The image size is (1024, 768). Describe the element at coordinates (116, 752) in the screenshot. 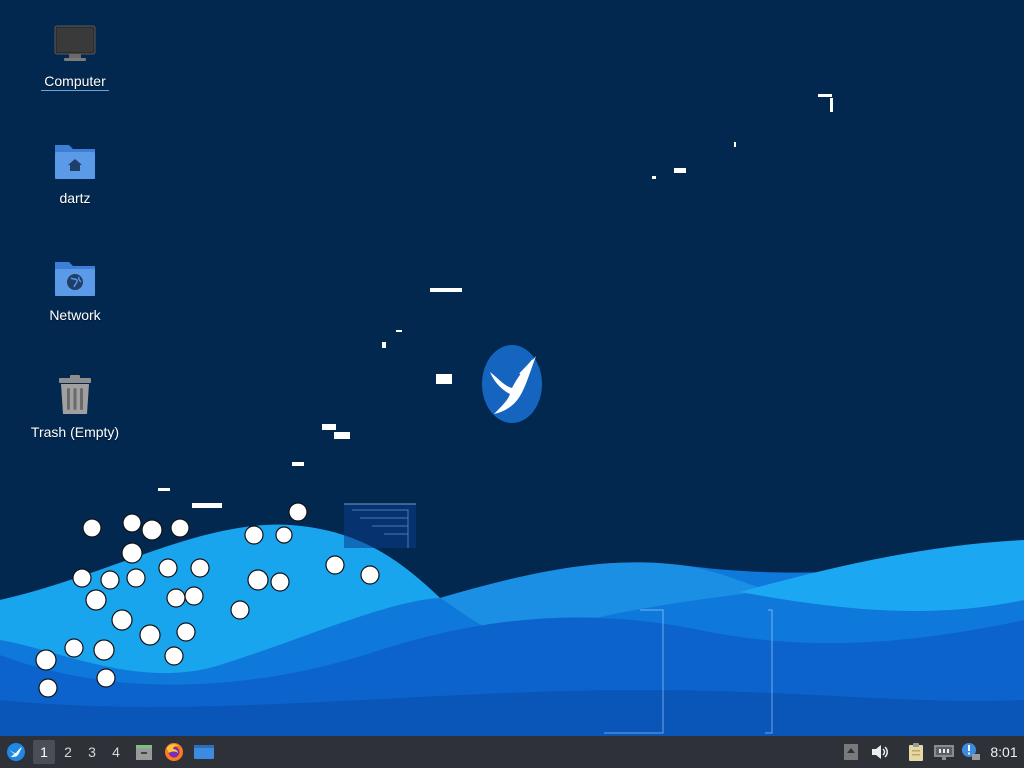

I see `workspace-4: 4` at that location.